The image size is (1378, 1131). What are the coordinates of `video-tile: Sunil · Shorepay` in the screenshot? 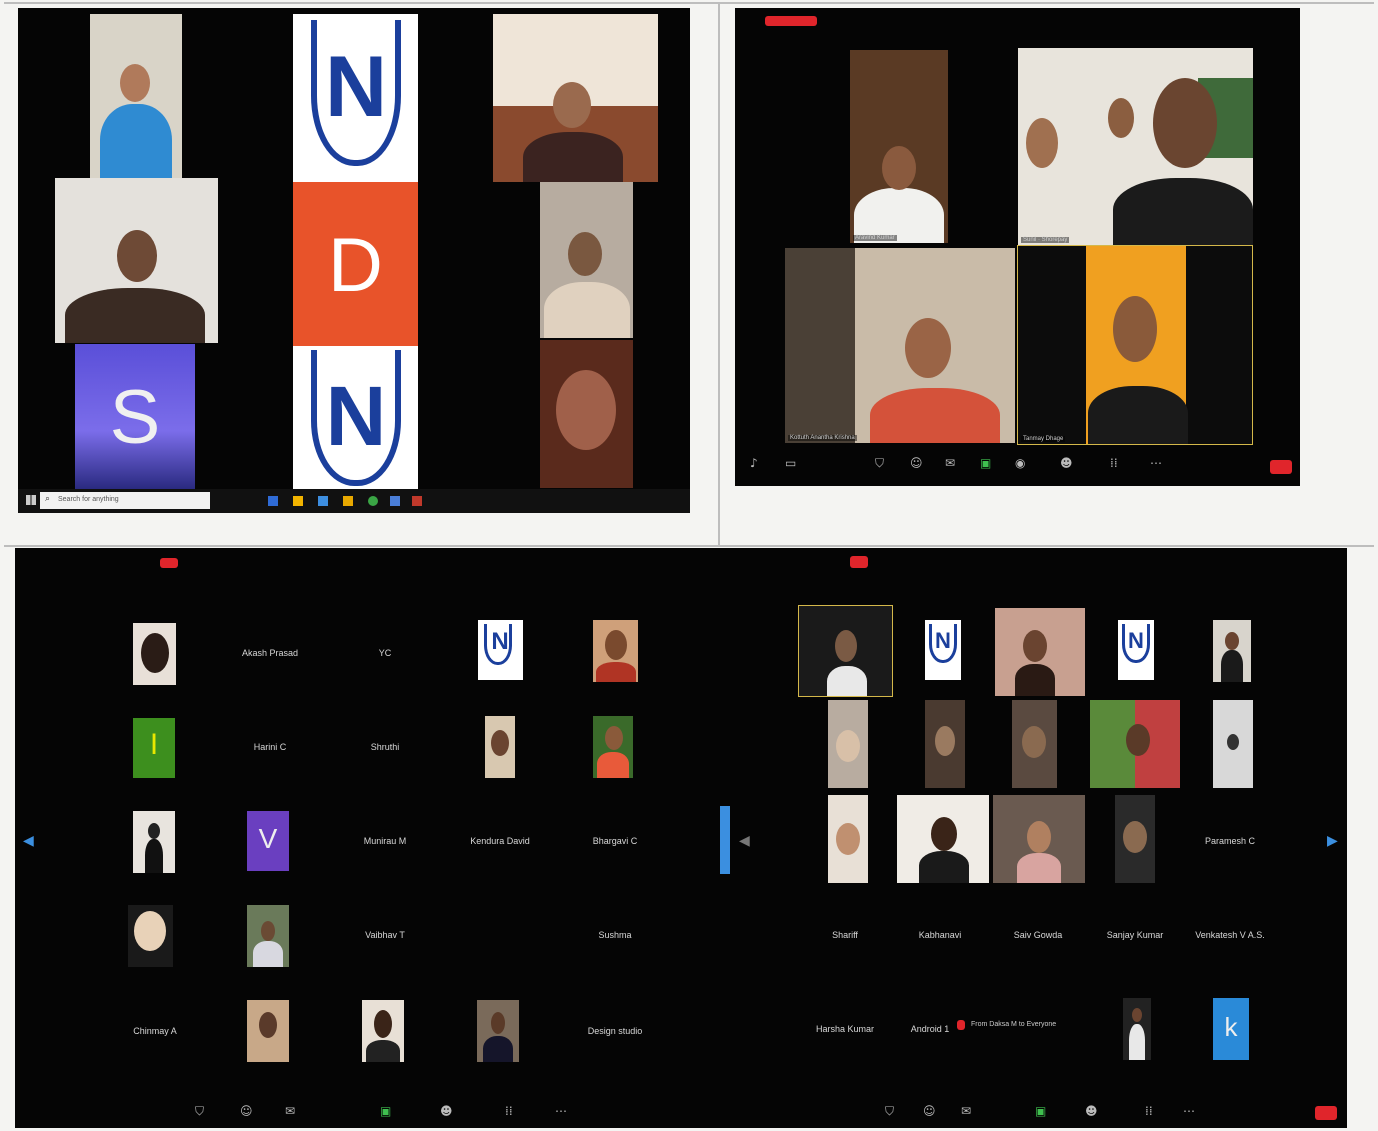 It's located at (1135, 146).